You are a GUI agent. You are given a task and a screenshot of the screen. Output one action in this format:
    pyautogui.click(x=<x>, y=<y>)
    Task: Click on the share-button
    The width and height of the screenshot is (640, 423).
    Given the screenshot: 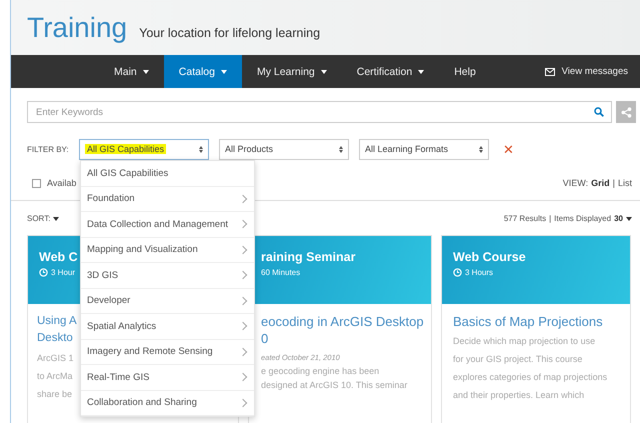 What is the action you would take?
    pyautogui.click(x=626, y=112)
    